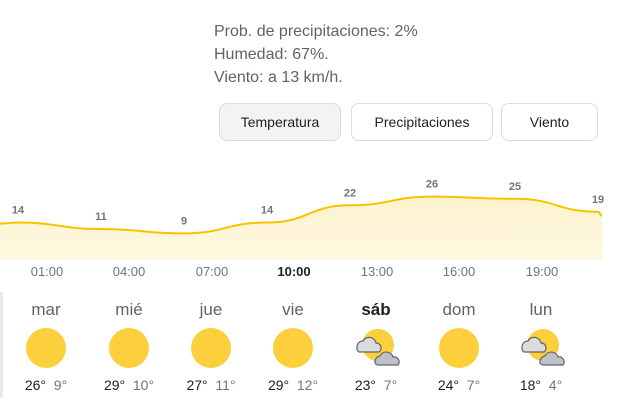  What do you see at coordinates (278, 77) in the screenshot?
I see `wind-speed: Viento: a 13 km/h.` at bounding box center [278, 77].